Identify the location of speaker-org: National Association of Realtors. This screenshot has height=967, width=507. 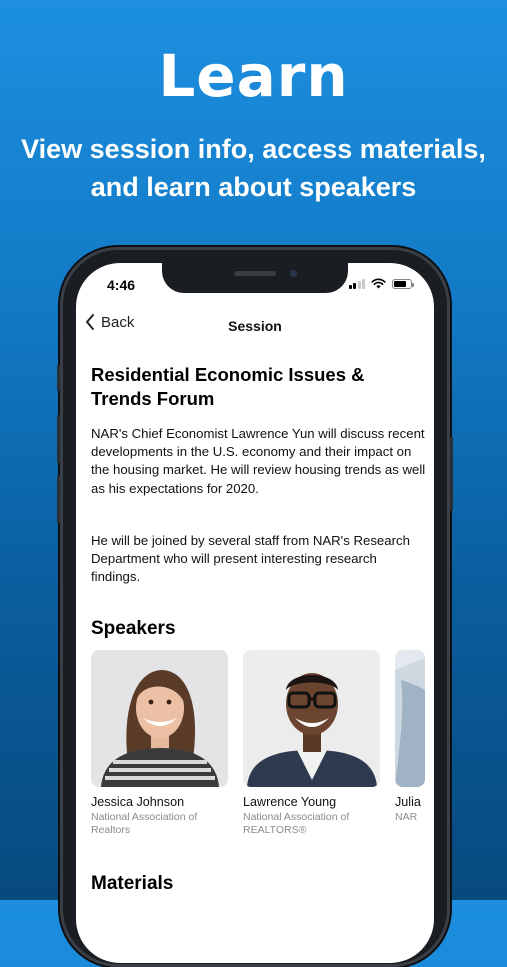
(144, 824).